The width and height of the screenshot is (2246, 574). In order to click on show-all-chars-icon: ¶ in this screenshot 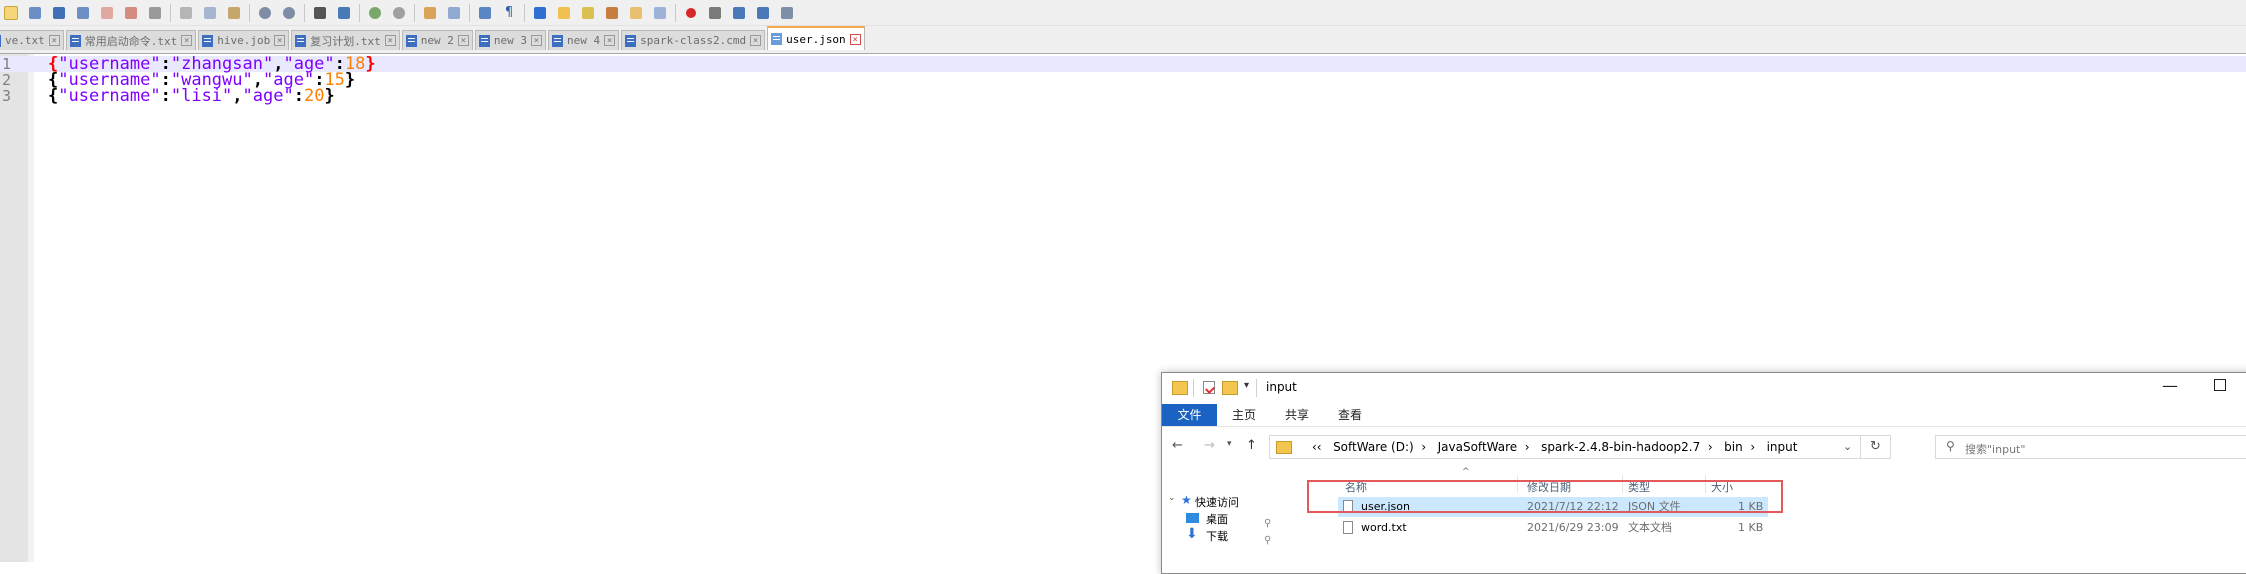, I will do `click(509, 13)`.